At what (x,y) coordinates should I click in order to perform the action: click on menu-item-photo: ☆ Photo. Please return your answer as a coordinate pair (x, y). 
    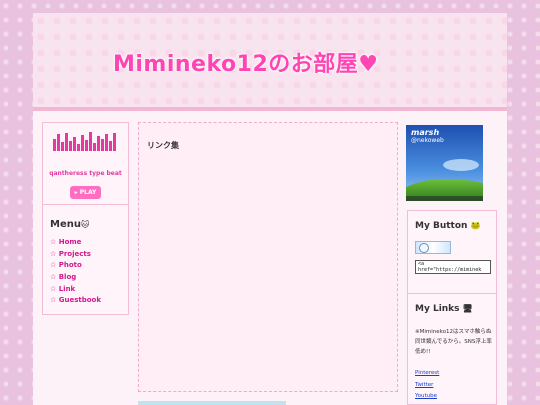
    Looking at the image, I should click on (75, 266).